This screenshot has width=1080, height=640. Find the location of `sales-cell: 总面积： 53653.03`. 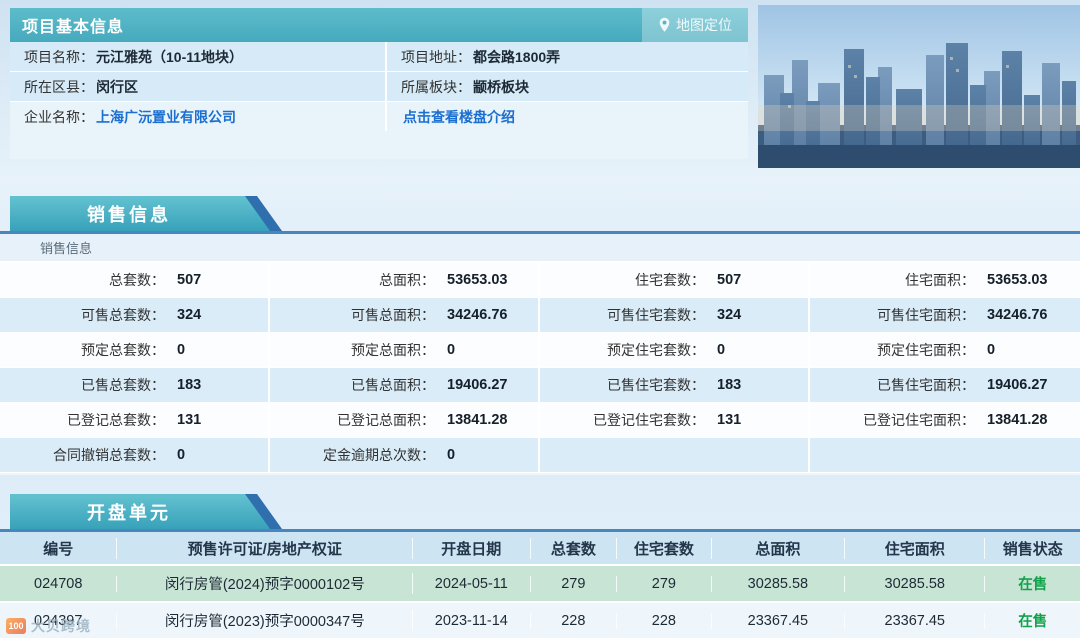

sales-cell: 总面积： 53653.03 is located at coordinates (405, 280).